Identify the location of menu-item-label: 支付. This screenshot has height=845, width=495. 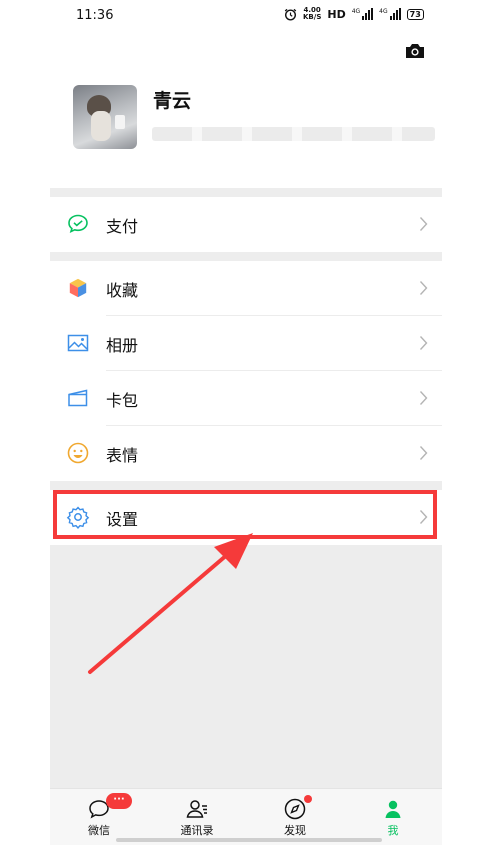
(122, 226).